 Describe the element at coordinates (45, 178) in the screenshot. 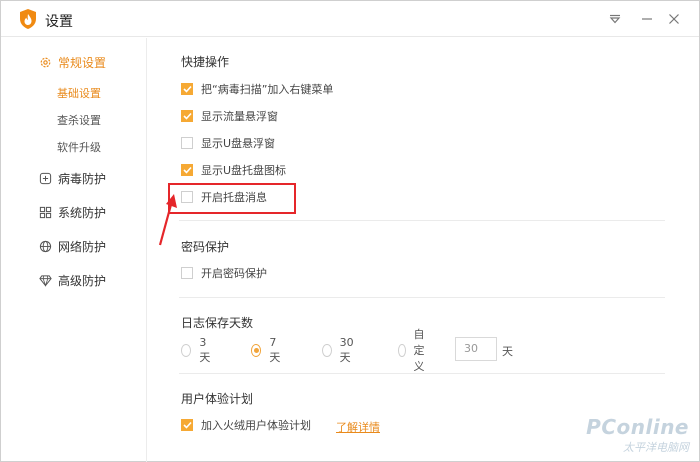

I see `plus-square-icon` at that location.